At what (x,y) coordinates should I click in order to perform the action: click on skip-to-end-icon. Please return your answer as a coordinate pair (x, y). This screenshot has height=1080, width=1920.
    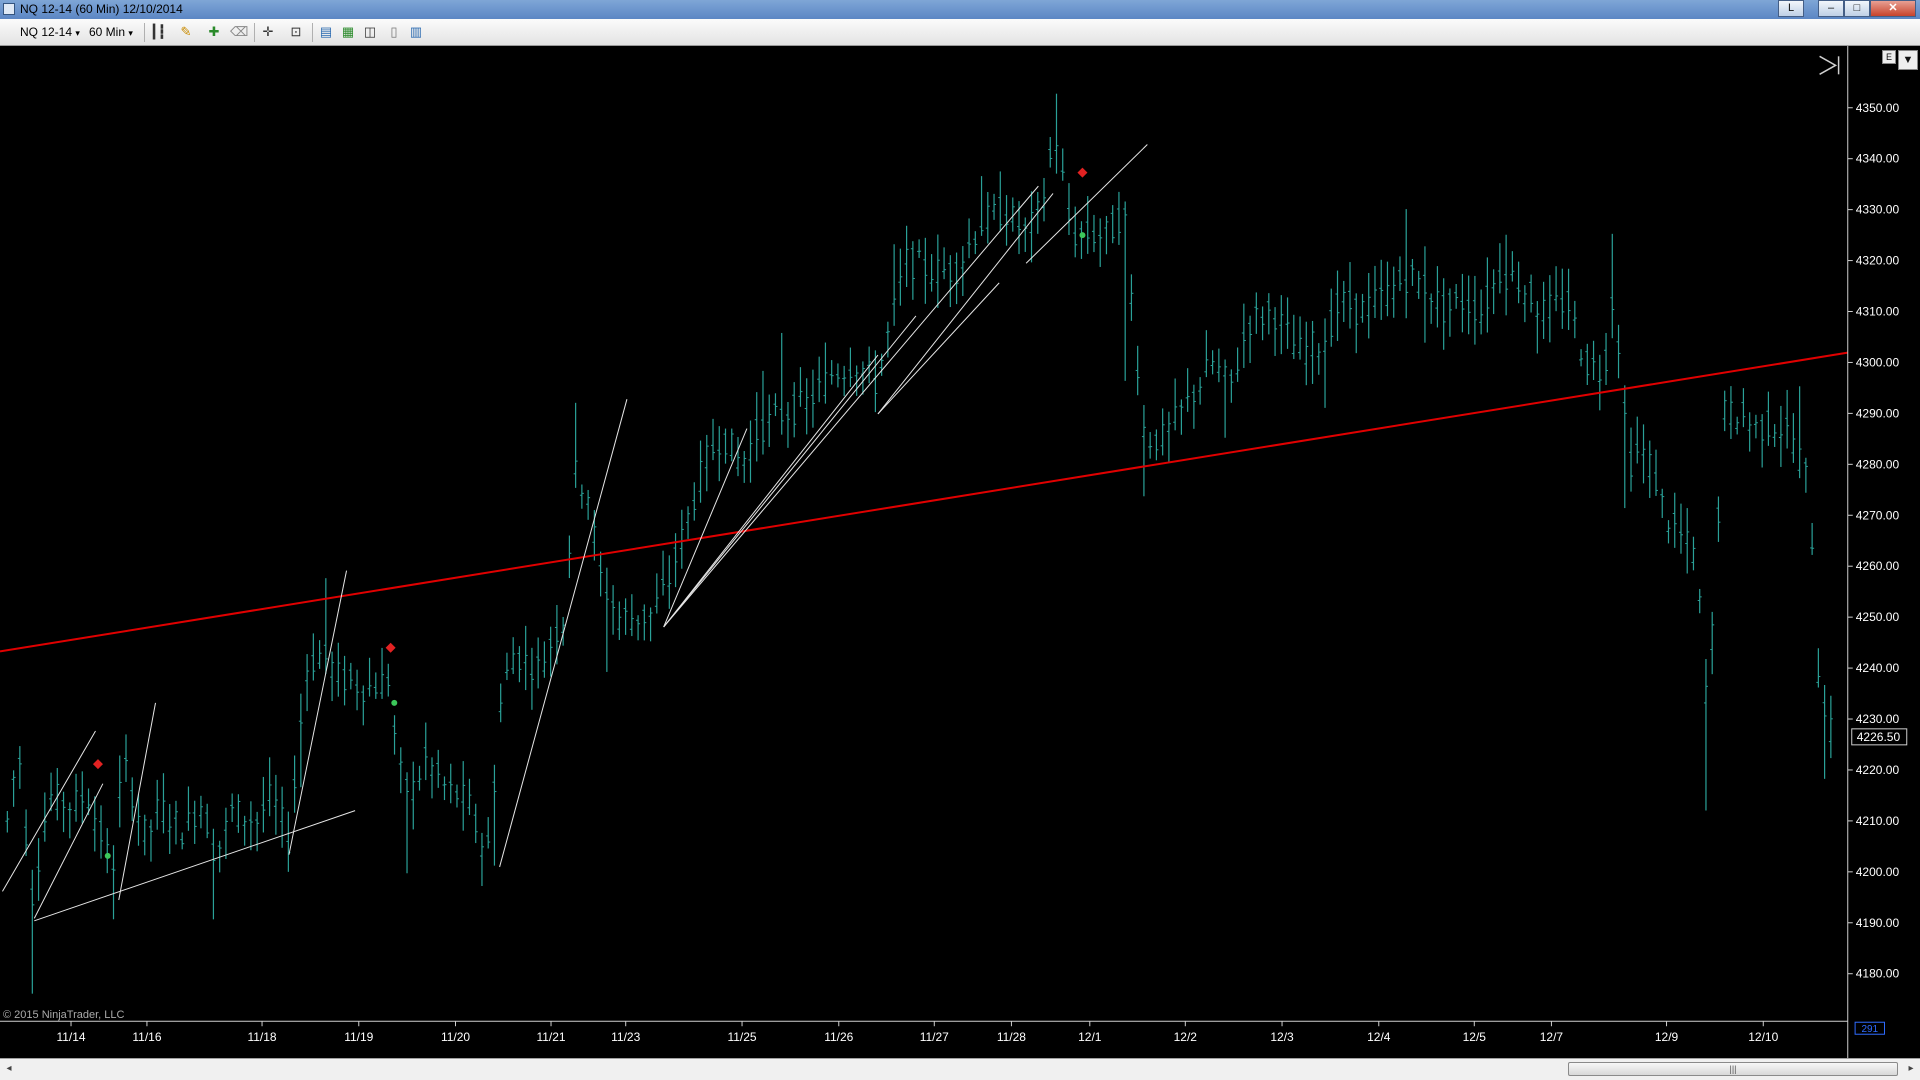
    Looking at the image, I should click on (1829, 65).